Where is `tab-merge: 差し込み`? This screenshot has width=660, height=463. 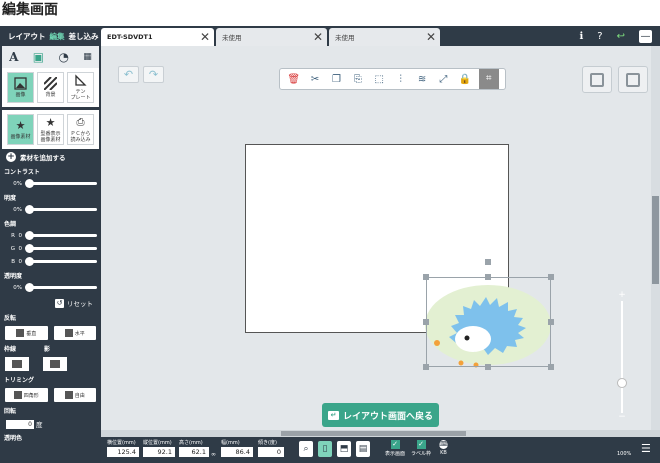 tab-merge: 差し込み is located at coordinates (84, 36).